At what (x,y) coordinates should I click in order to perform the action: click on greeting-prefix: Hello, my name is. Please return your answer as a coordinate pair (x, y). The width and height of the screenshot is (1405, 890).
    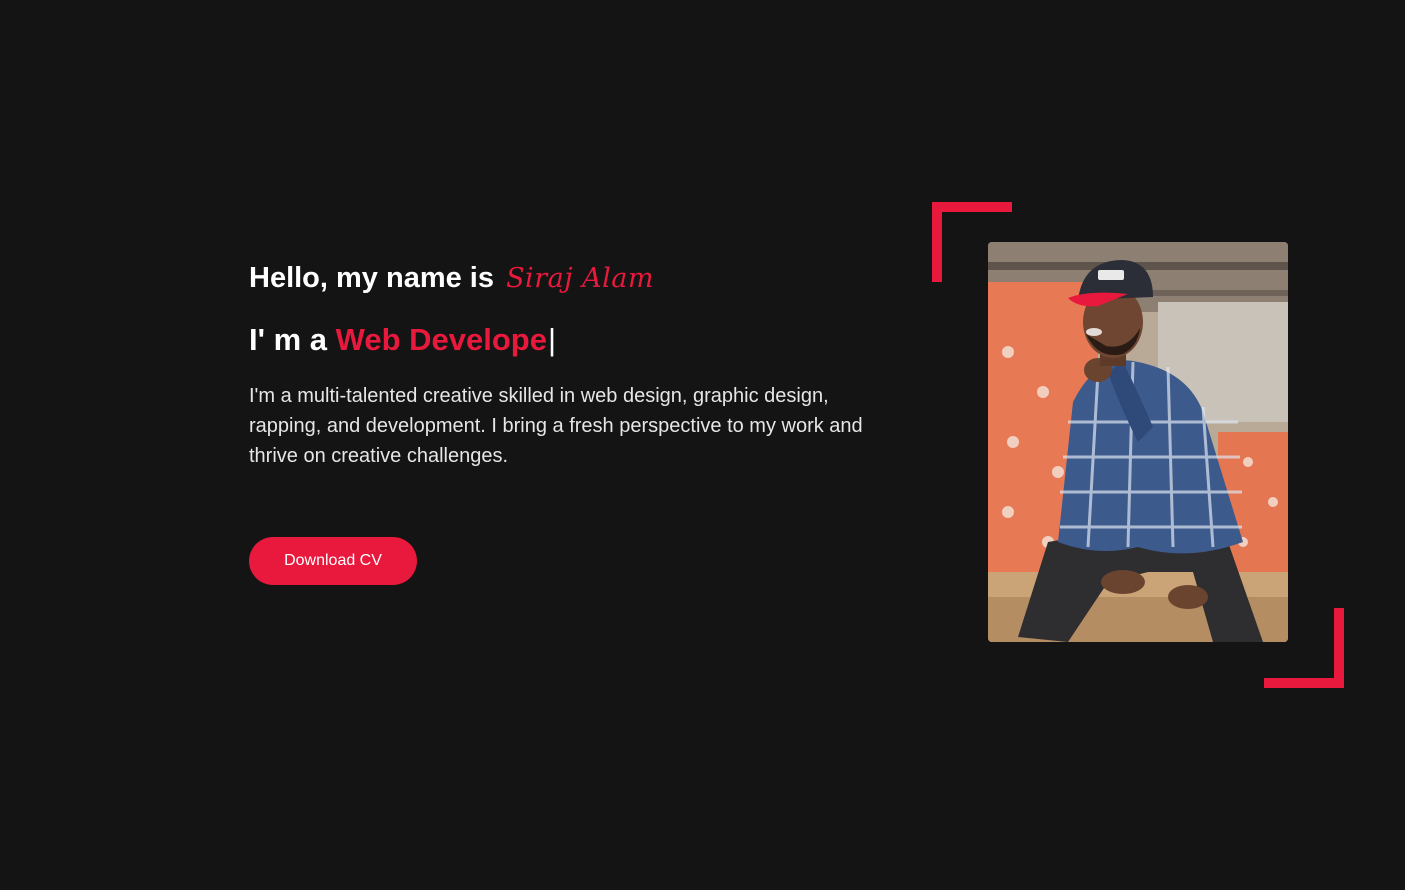
    Looking at the image, I should click on (371, 278).